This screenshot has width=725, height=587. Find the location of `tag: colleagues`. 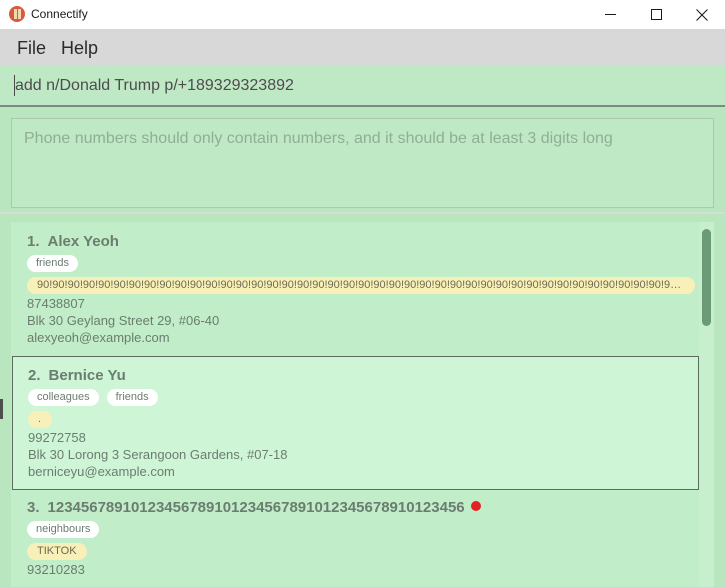

tag: colleagues is located at coordinates (63, 397).